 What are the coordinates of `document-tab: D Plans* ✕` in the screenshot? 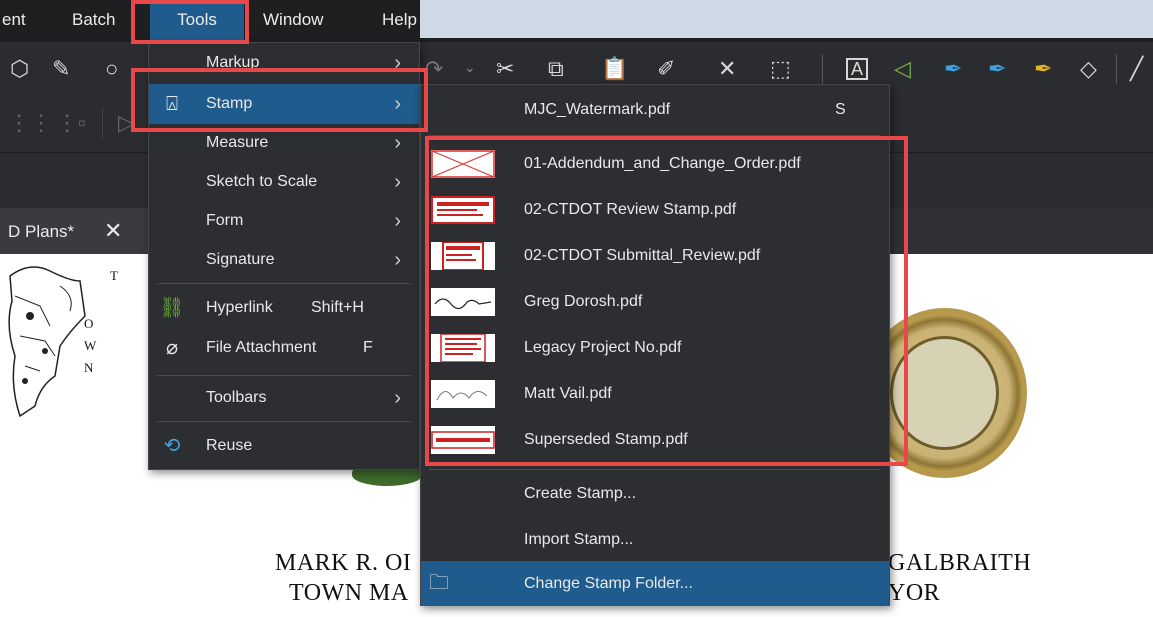 It's located at (74, 231).